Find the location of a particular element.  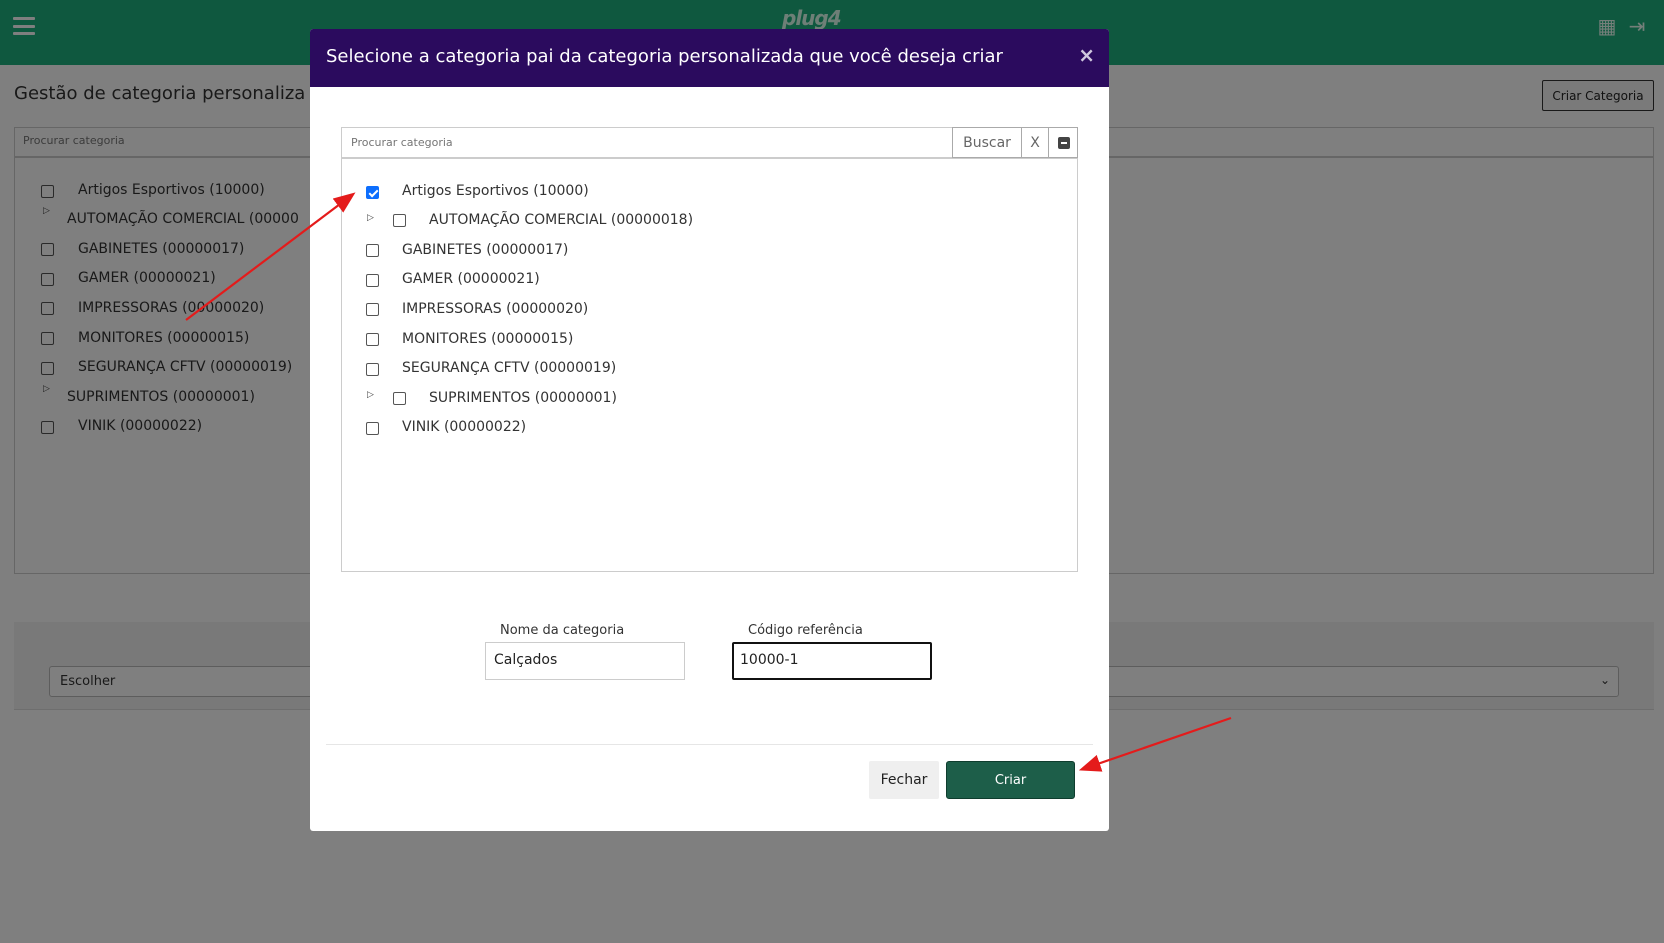

tree-item-label: GAMER (00000021) is located at coordinates (471, 279).